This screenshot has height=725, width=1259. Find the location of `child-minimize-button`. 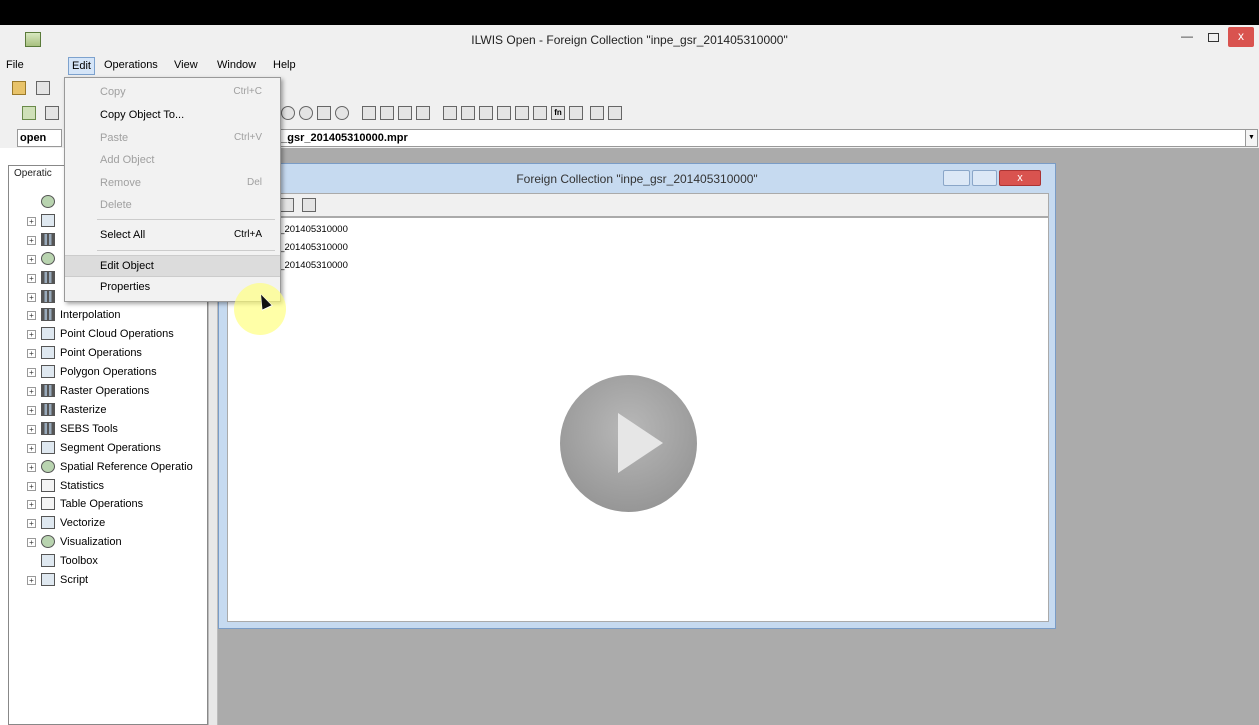

child-minimize-button is located at coordinates (956, 178).